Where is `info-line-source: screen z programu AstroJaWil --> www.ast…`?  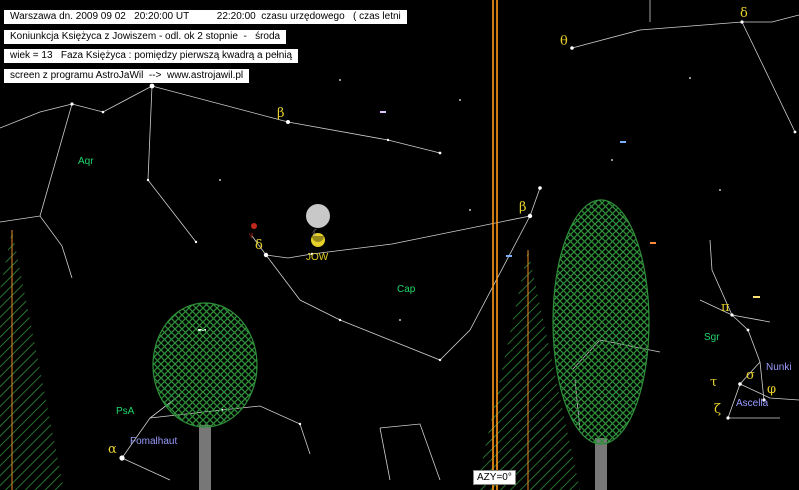 info-line-source: screen z programu AstroJaWil --> www.ast… is located at coordinates (127, 76).